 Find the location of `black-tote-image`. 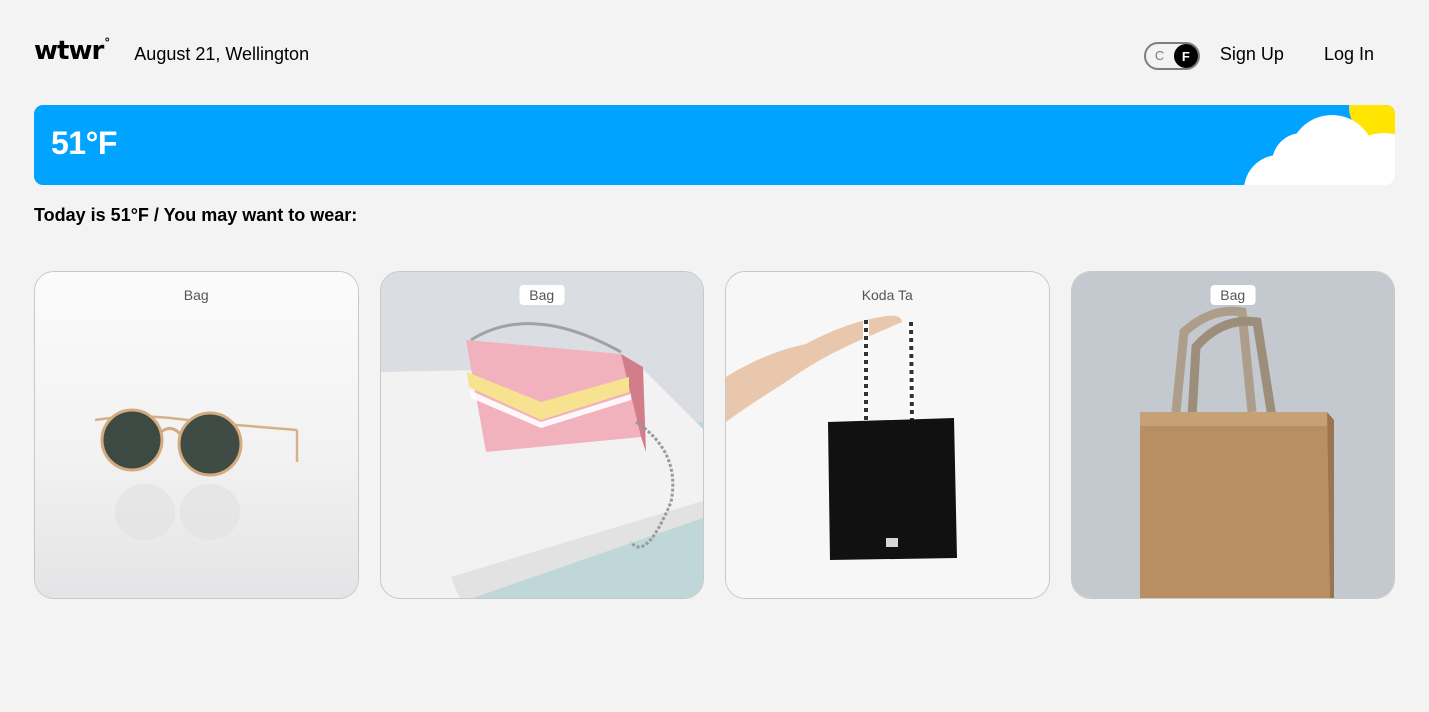

black-tote-image is located at coordinates (887, 435).